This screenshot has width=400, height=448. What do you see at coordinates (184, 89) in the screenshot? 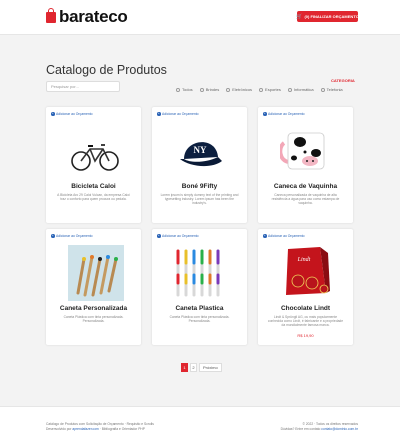
I see `filter-todos: Todos` at bounding box center [184, 89].